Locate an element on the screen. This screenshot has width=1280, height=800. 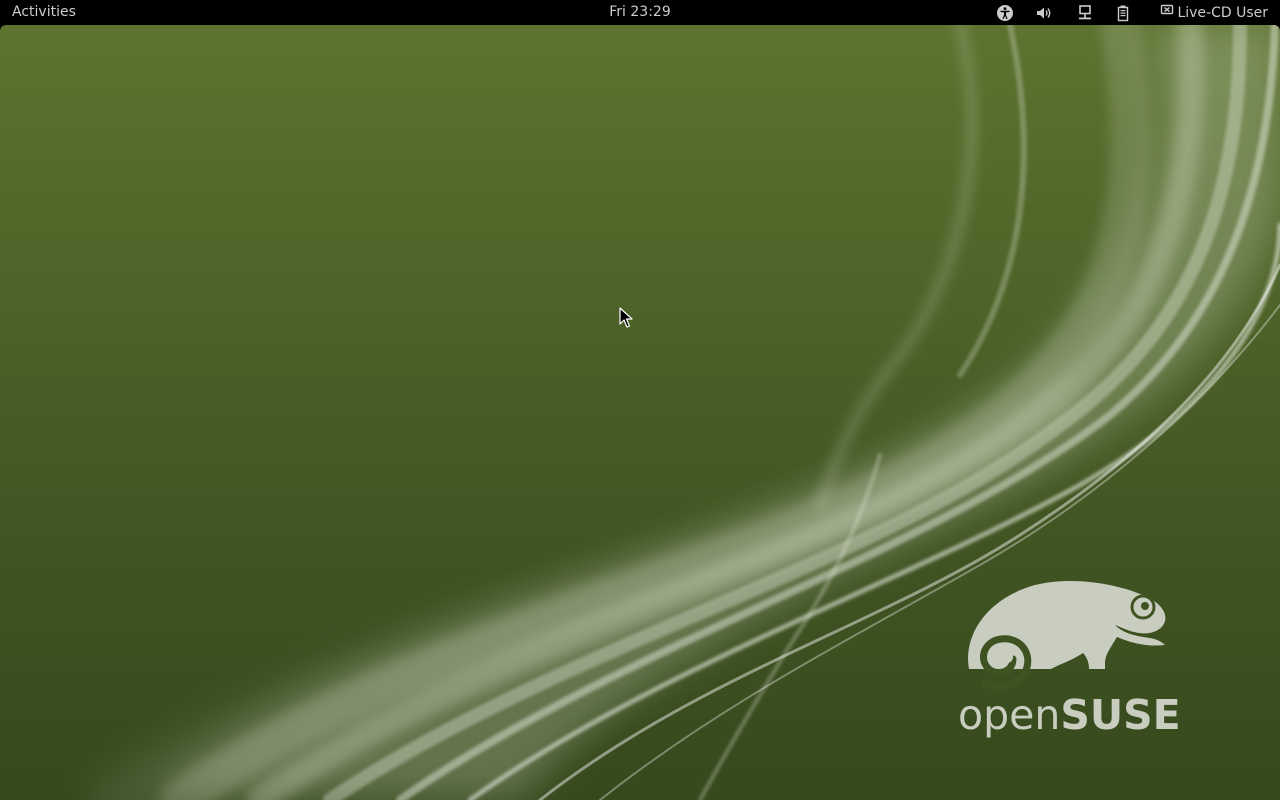
mouse-pointer-icon is located at coordinates (626, 317).